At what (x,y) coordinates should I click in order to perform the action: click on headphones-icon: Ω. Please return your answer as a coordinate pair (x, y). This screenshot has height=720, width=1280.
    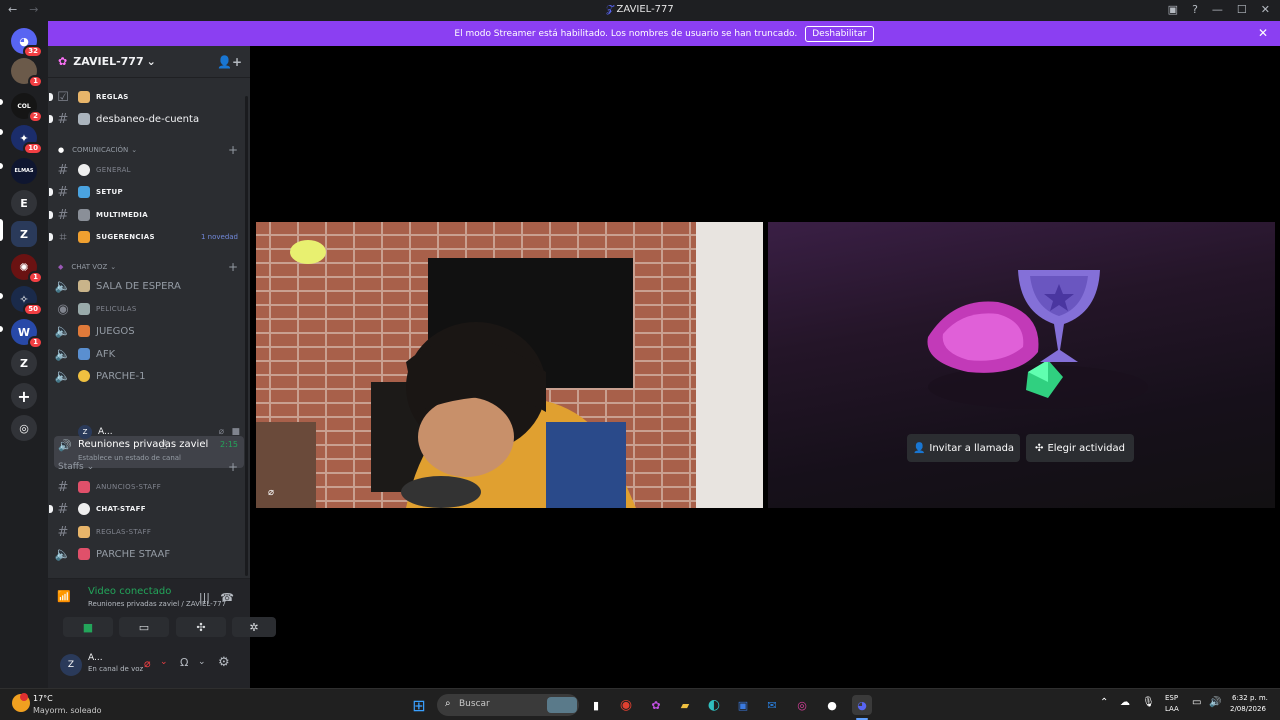
    Looking at the image, I should click on (184, 662).